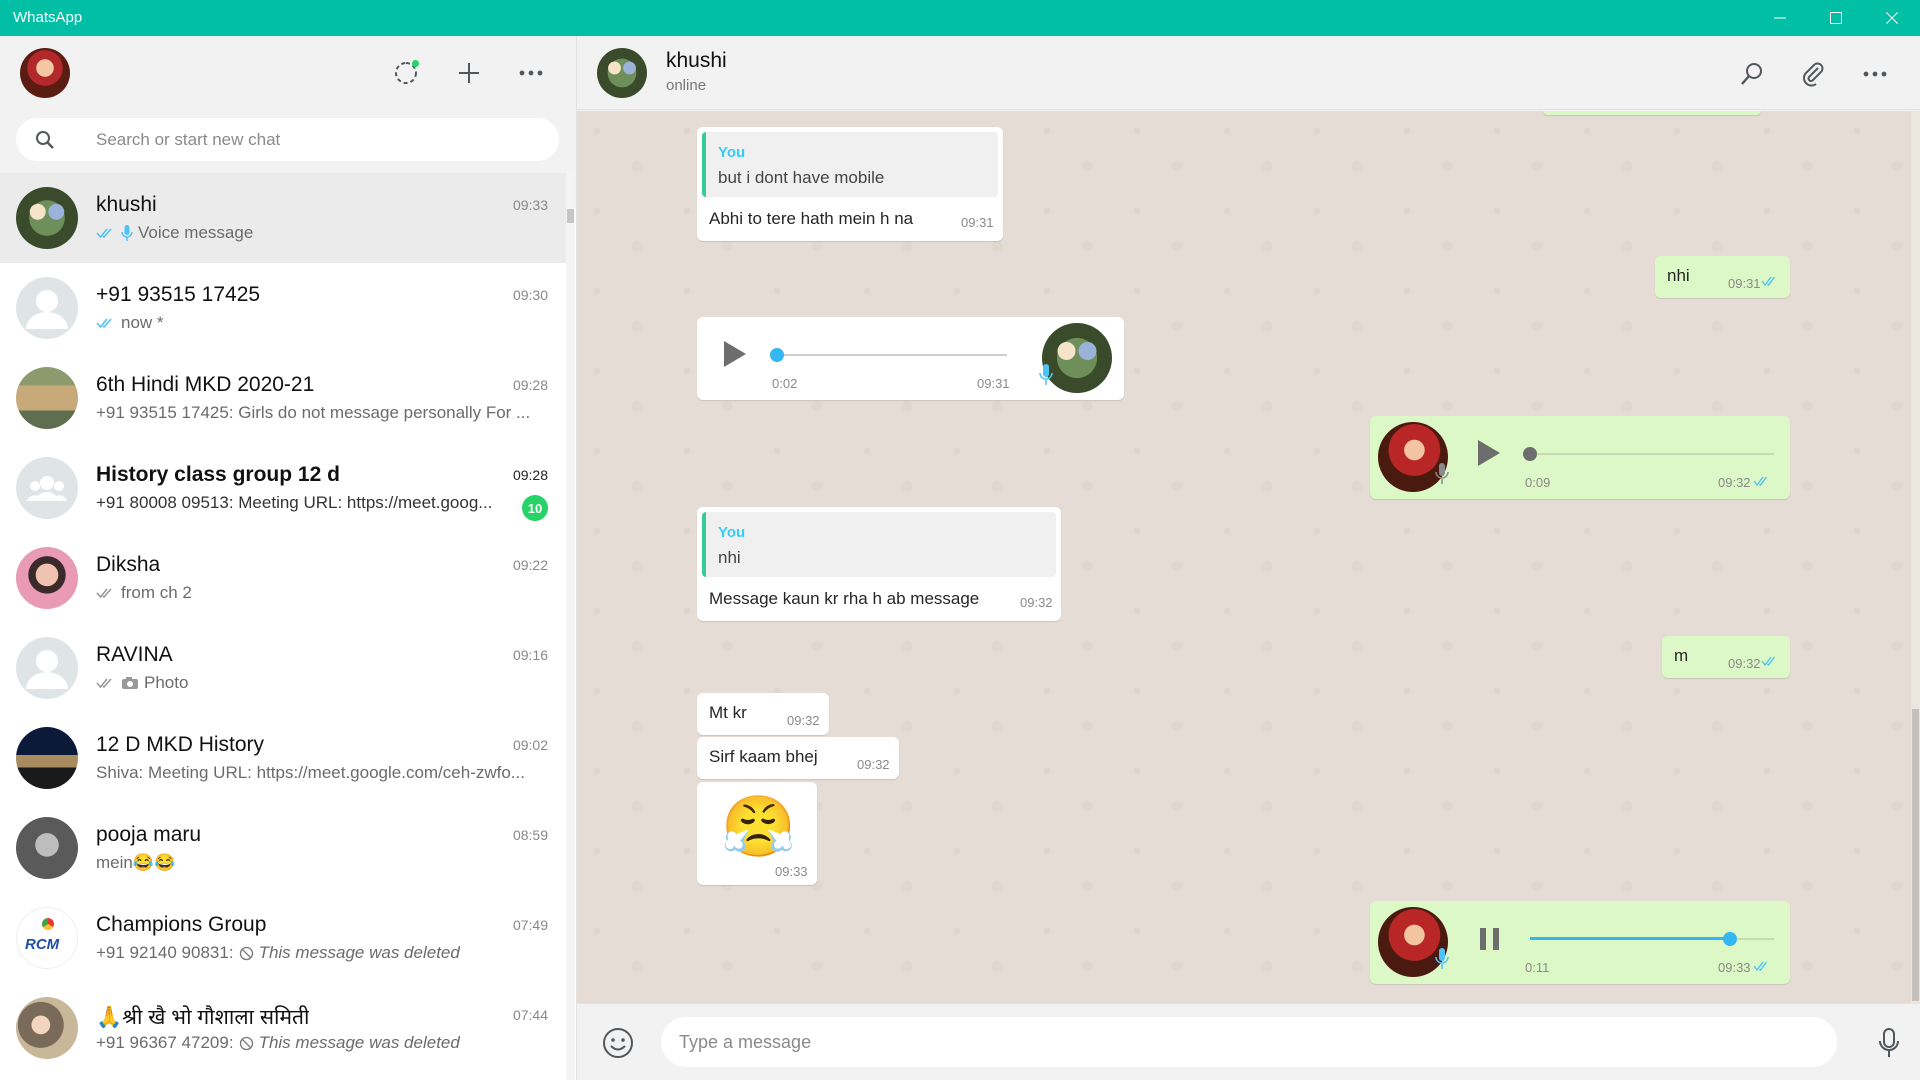  I want to click on chat-menu-button, so click(1875, 74).